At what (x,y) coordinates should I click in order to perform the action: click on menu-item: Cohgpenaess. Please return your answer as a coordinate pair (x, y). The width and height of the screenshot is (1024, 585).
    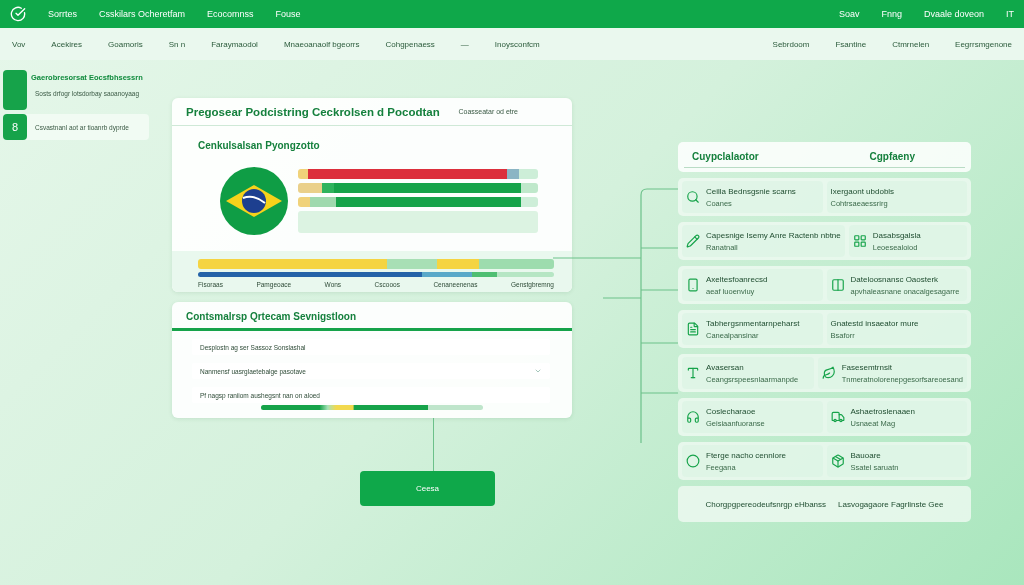
    Looking at the image, I should click on (410, 44).